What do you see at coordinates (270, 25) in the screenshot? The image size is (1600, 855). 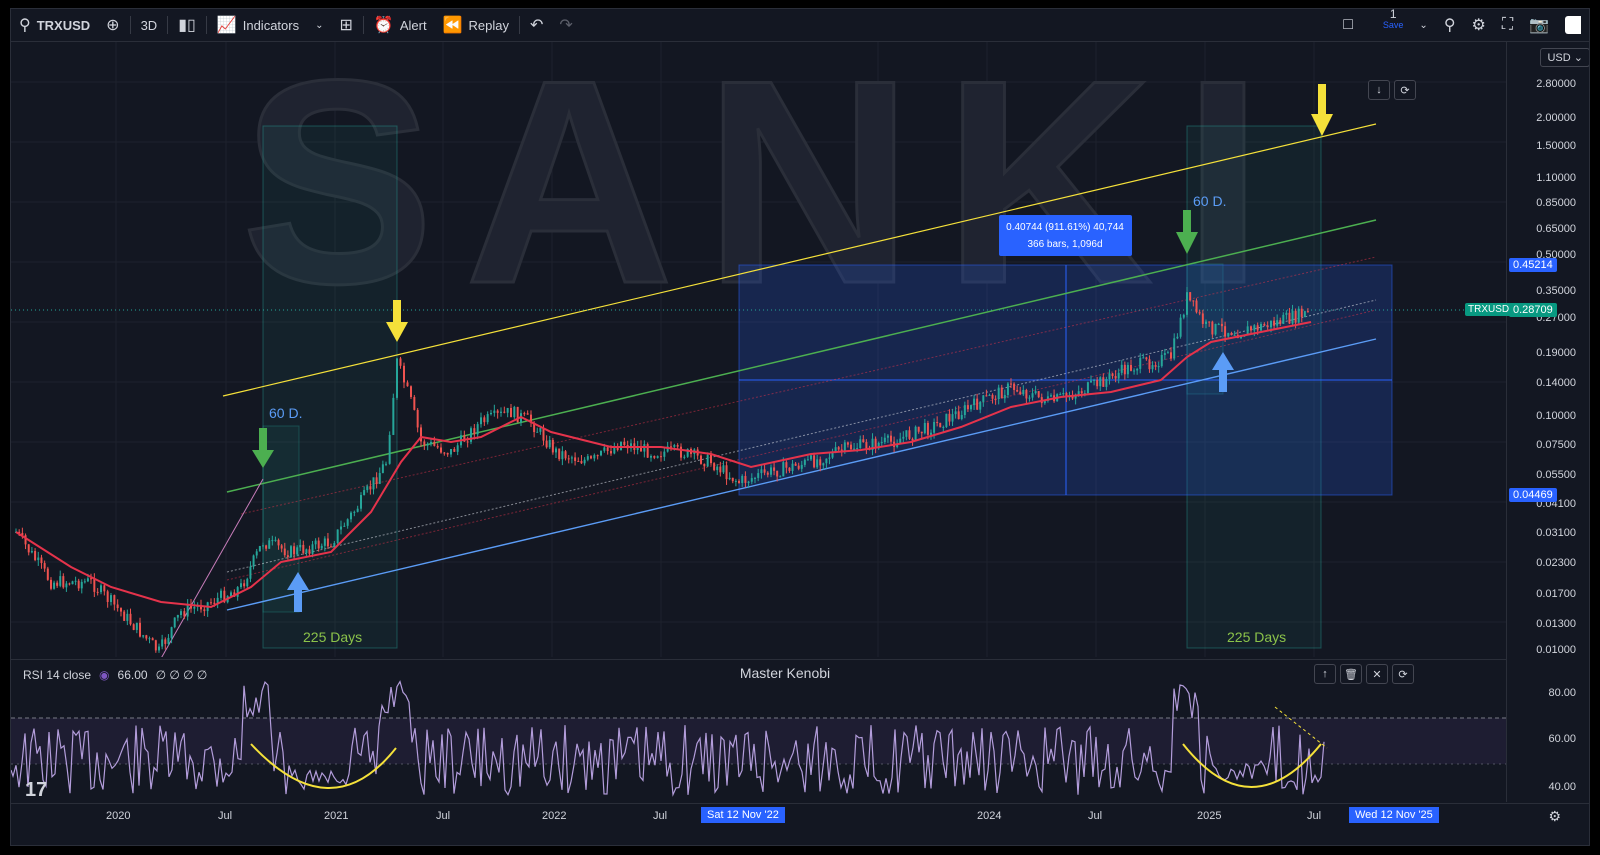 I see `indicators-button: 📈 Indicators ⌄` at bounding box center [270, 25].